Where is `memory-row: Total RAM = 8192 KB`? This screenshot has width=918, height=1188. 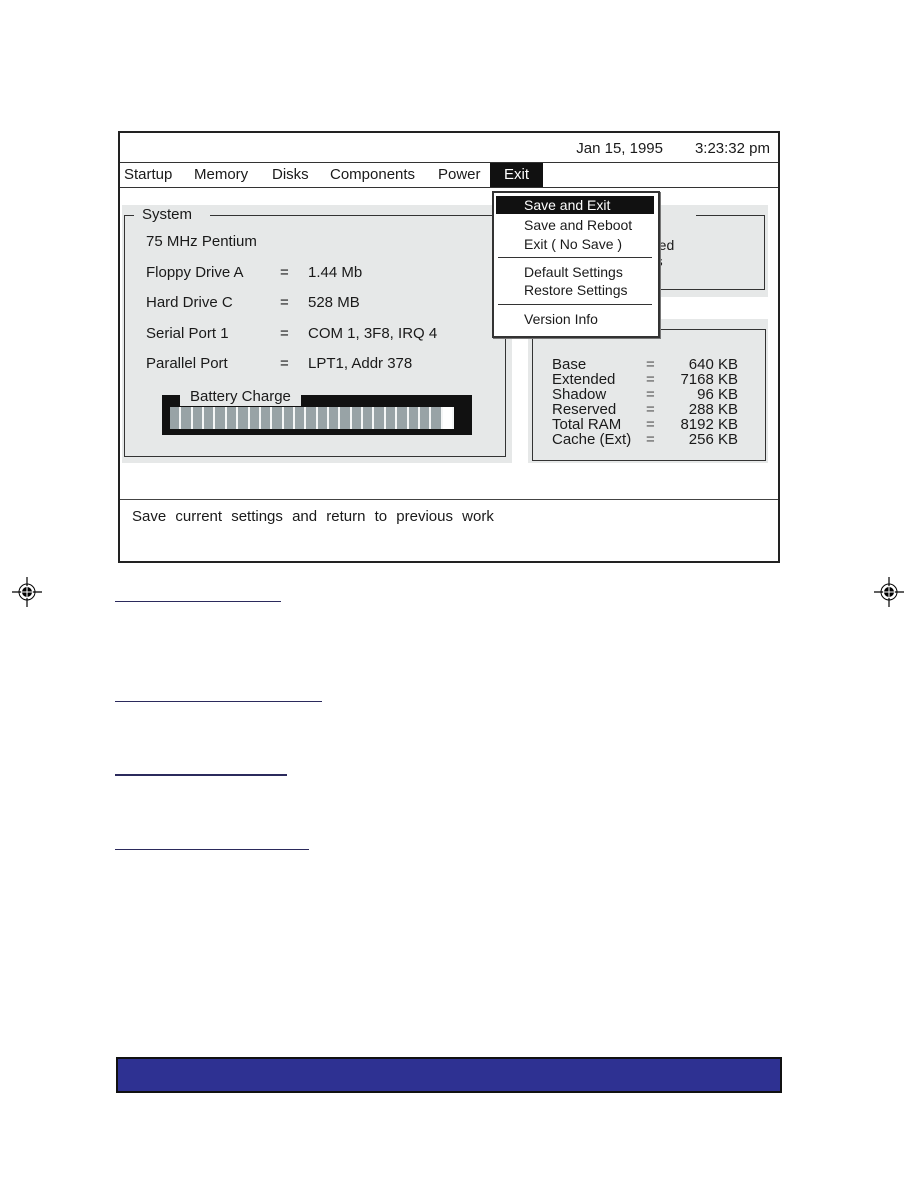 memory-row: Total RAM = 8192 KB is located at coordinates (645, 424).